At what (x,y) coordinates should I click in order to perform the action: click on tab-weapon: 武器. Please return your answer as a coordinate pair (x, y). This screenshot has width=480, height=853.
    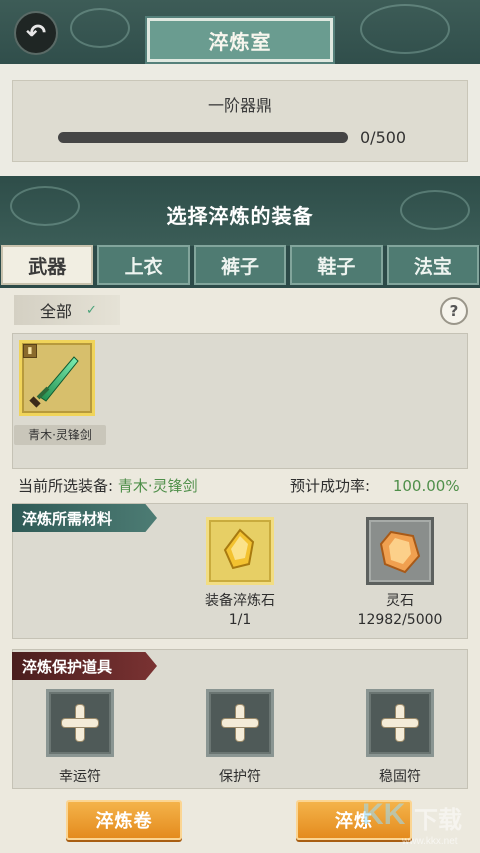
    Looking at the image, I should click on (47, 265).